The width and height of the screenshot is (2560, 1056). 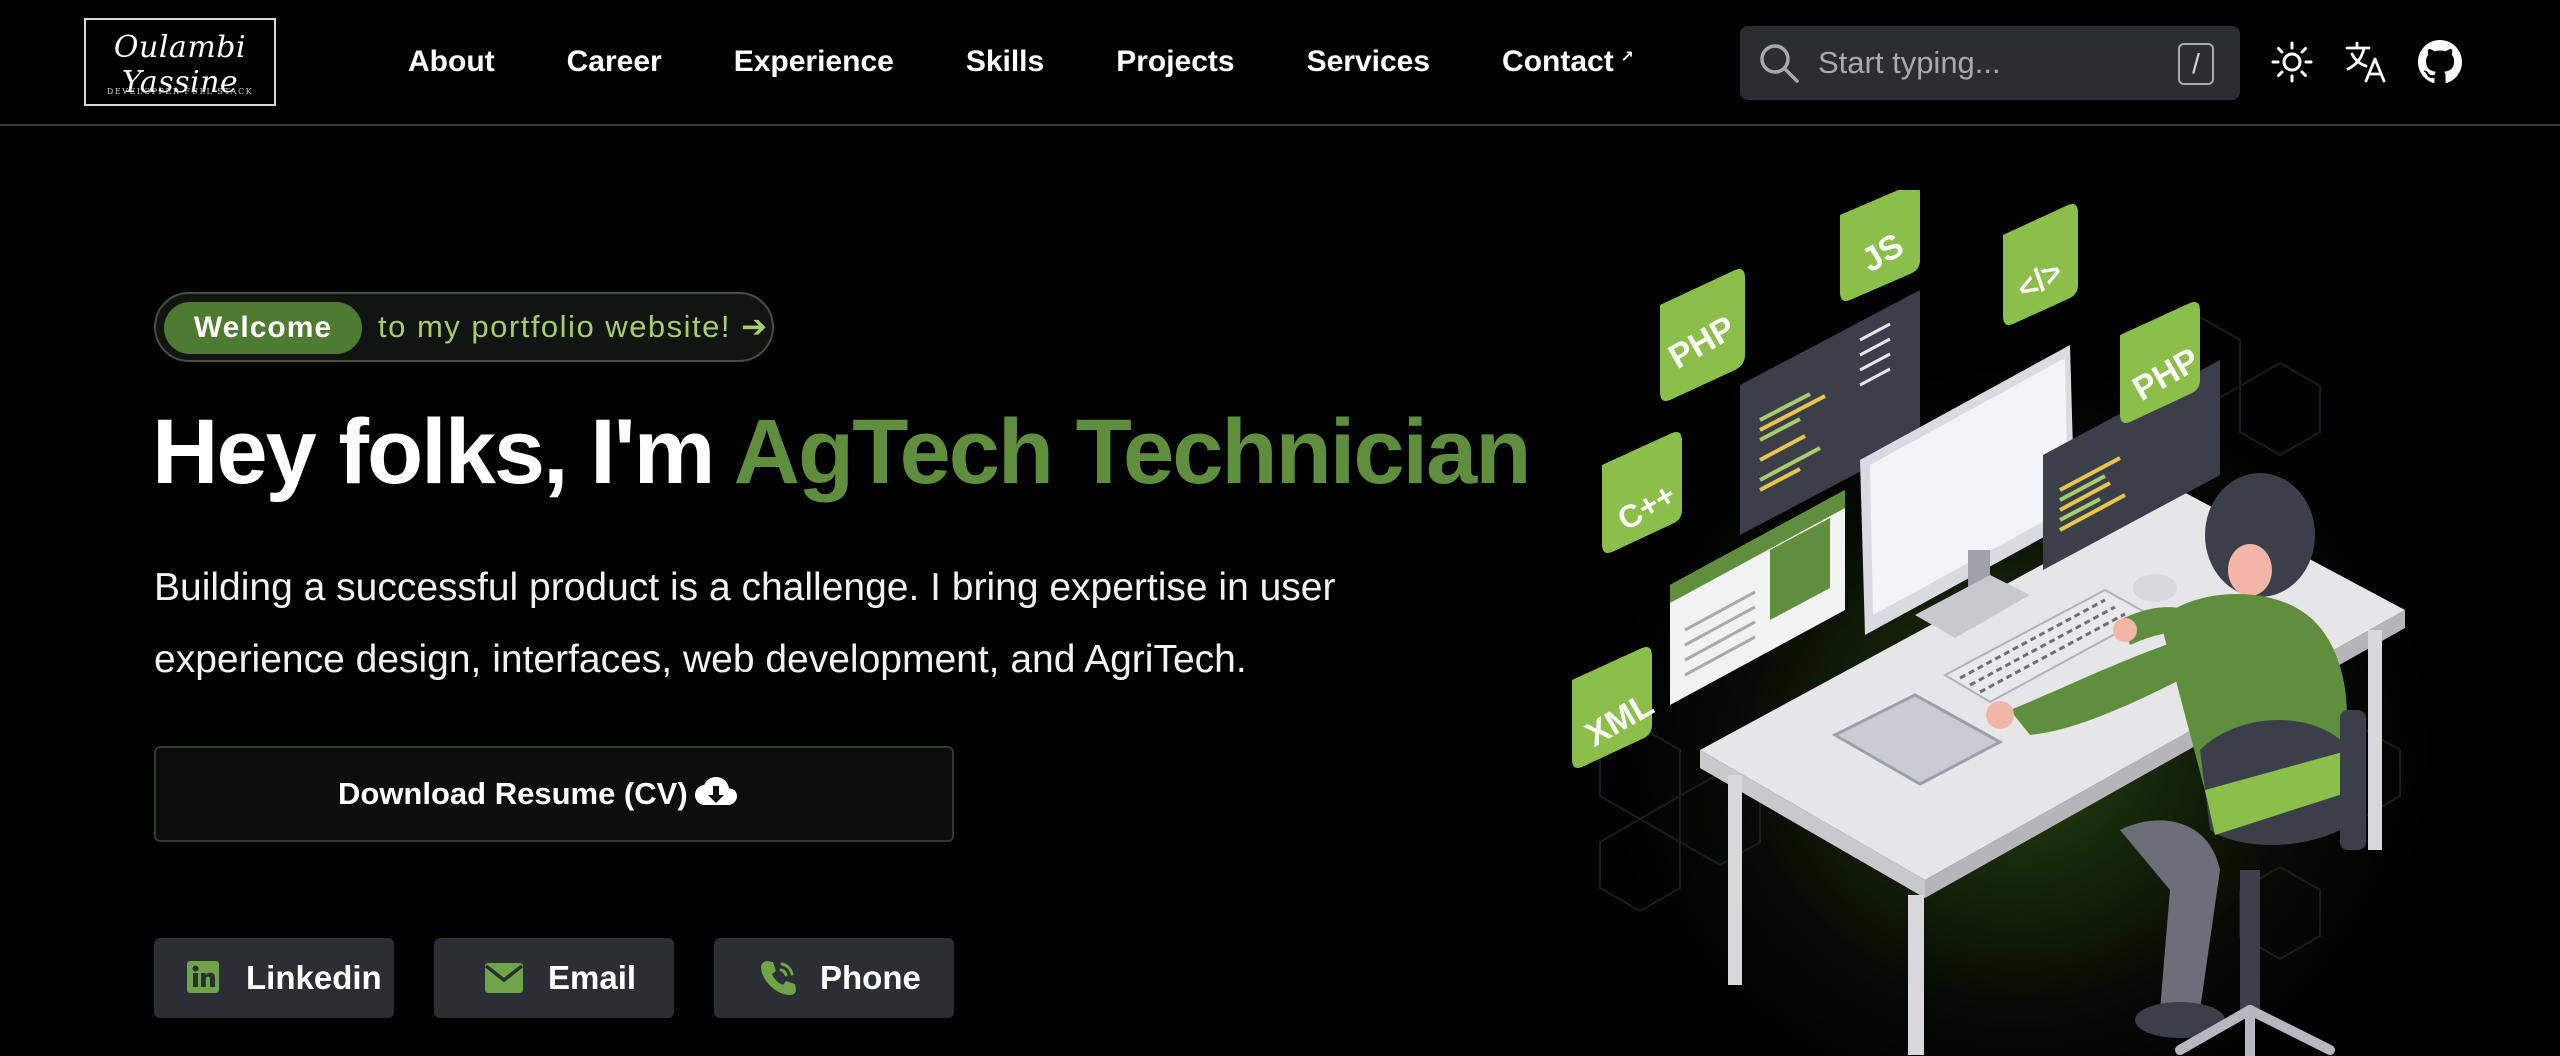 What do you see at coordinates (180, 62) in the screenshot?
I see `site-logo: Oulambi Yassine DEVELOPPER FULL STACK` at bounding box center [180, 62].